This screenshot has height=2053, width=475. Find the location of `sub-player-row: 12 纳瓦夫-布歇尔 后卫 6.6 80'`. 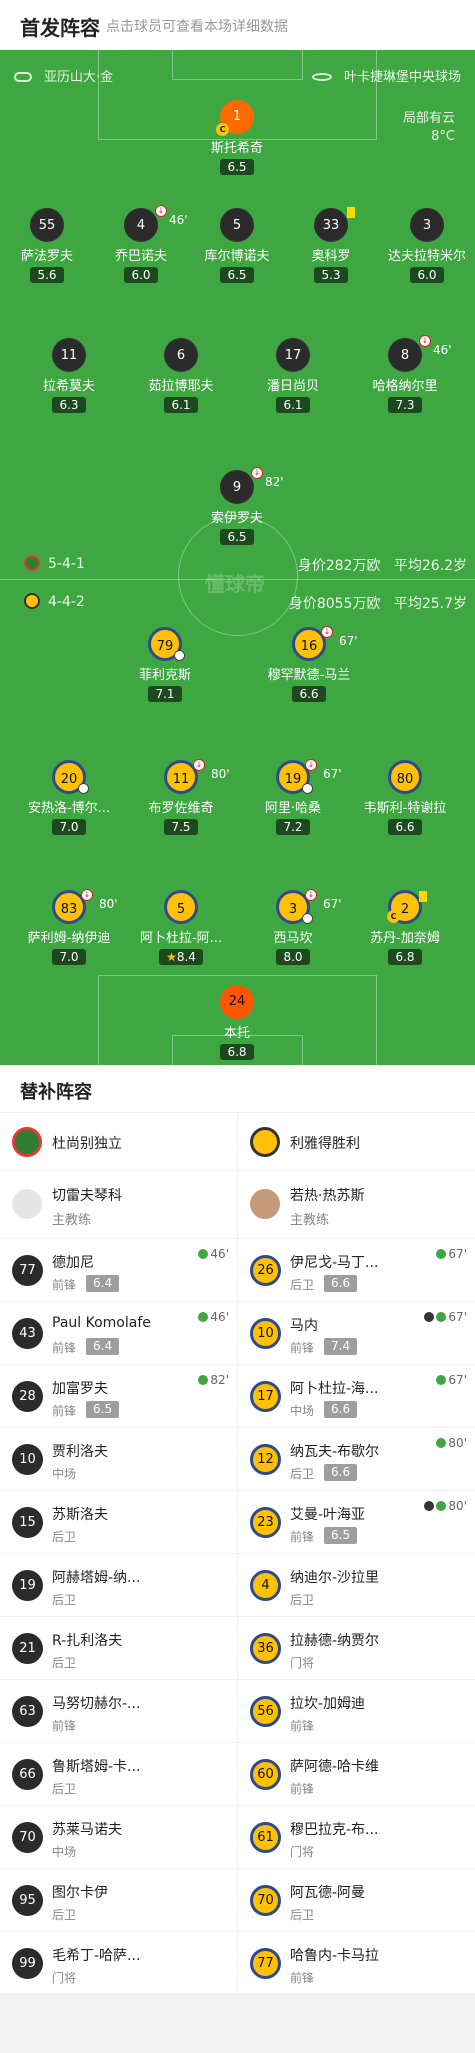

sub-player-row: 12 纳瓦夫-布歇尔 后卫 6.6 80' is located at coordinates (356, 1459).